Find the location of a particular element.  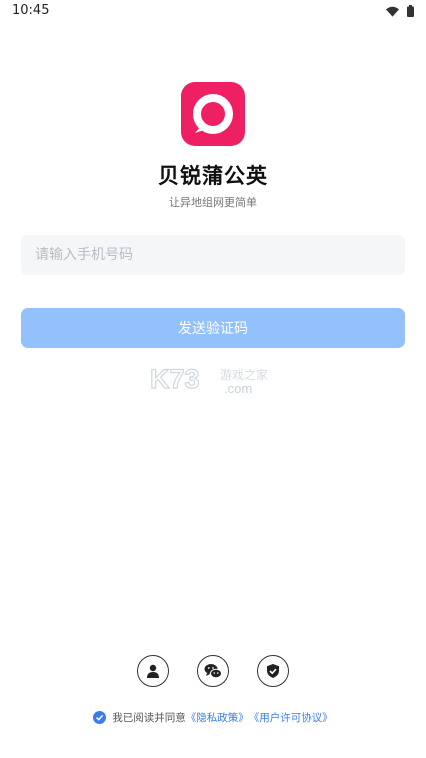

watermark: K73 .com 游戏之家 is located at coordinates (215, 379).